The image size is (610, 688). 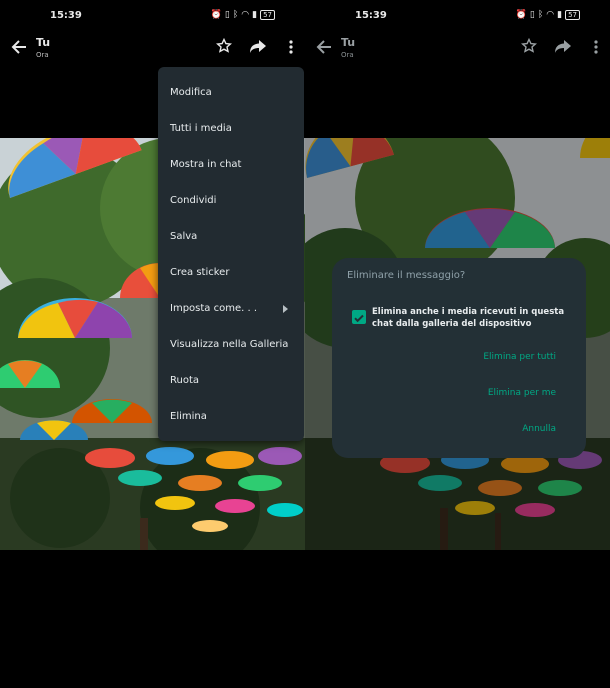 I want to click on menu-item-crea-sticker: Crea sticker, so click(x=199, y=272).